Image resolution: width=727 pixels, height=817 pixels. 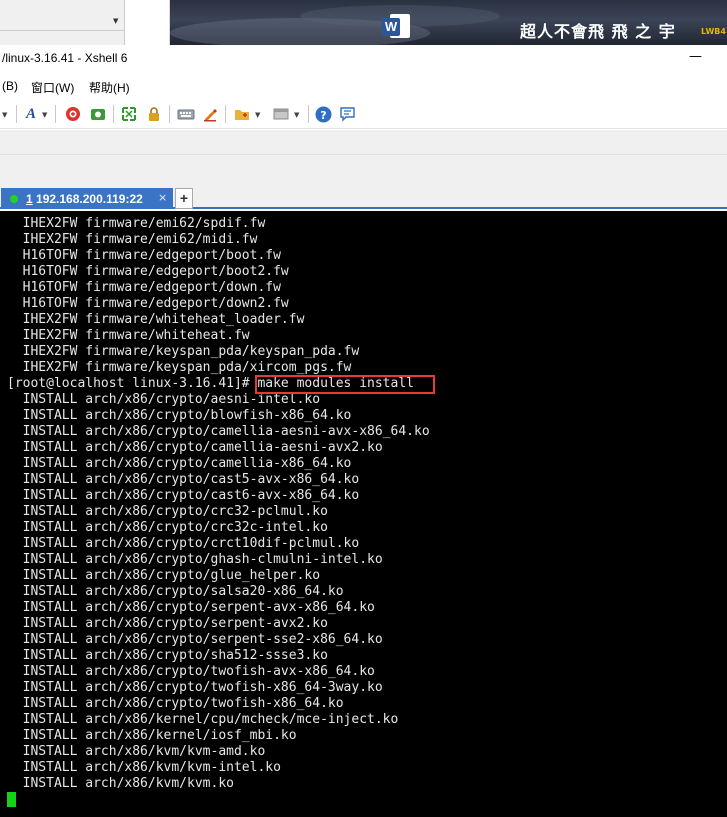 What do you see at coordinates (242, 114) in the screenshot?
I see `new-folder-icon` at bounding box center [242, 114].